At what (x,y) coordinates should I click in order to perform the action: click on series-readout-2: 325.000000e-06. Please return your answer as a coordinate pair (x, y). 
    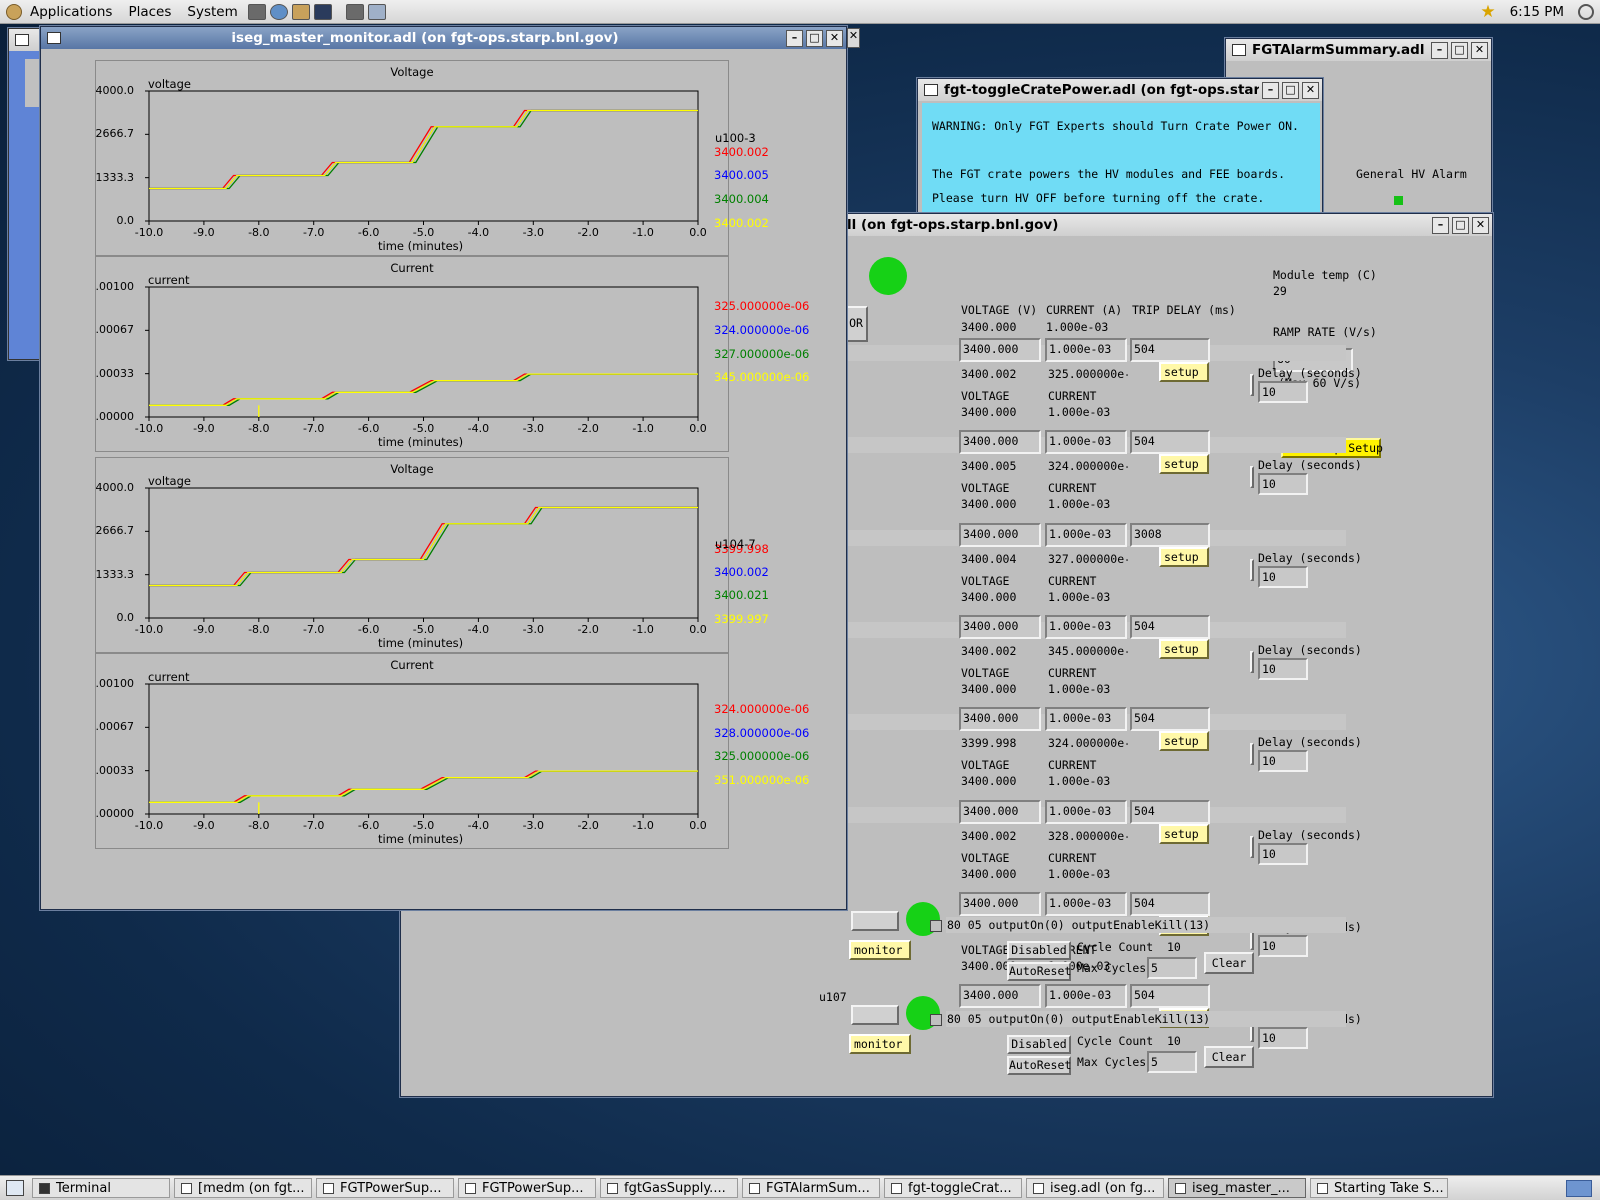
    Looking at the image, I should click on (761, 756).